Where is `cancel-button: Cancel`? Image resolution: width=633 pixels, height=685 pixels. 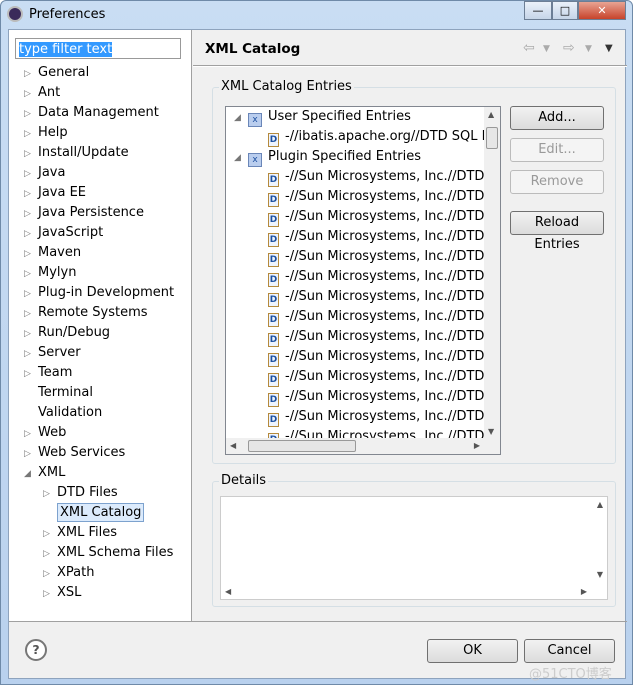 cancel-button: Cancel is located at coordinates (569, 651).